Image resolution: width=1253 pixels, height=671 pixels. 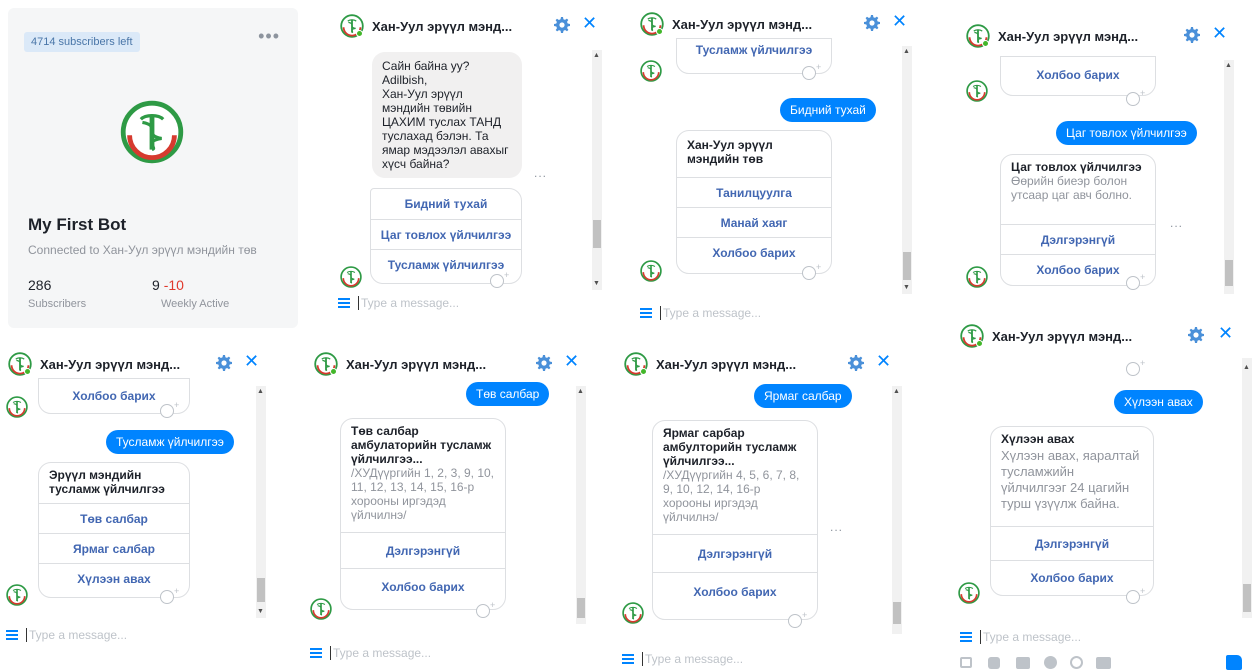 I want to click on user-message: Цаг товлох үйлчилгээ, so click(x=1126, y=133).